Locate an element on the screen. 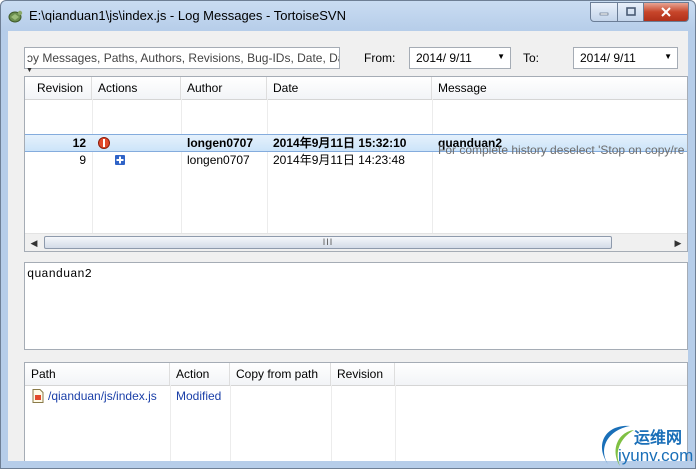  tortoise-icon is located at coordinates (15, 16).